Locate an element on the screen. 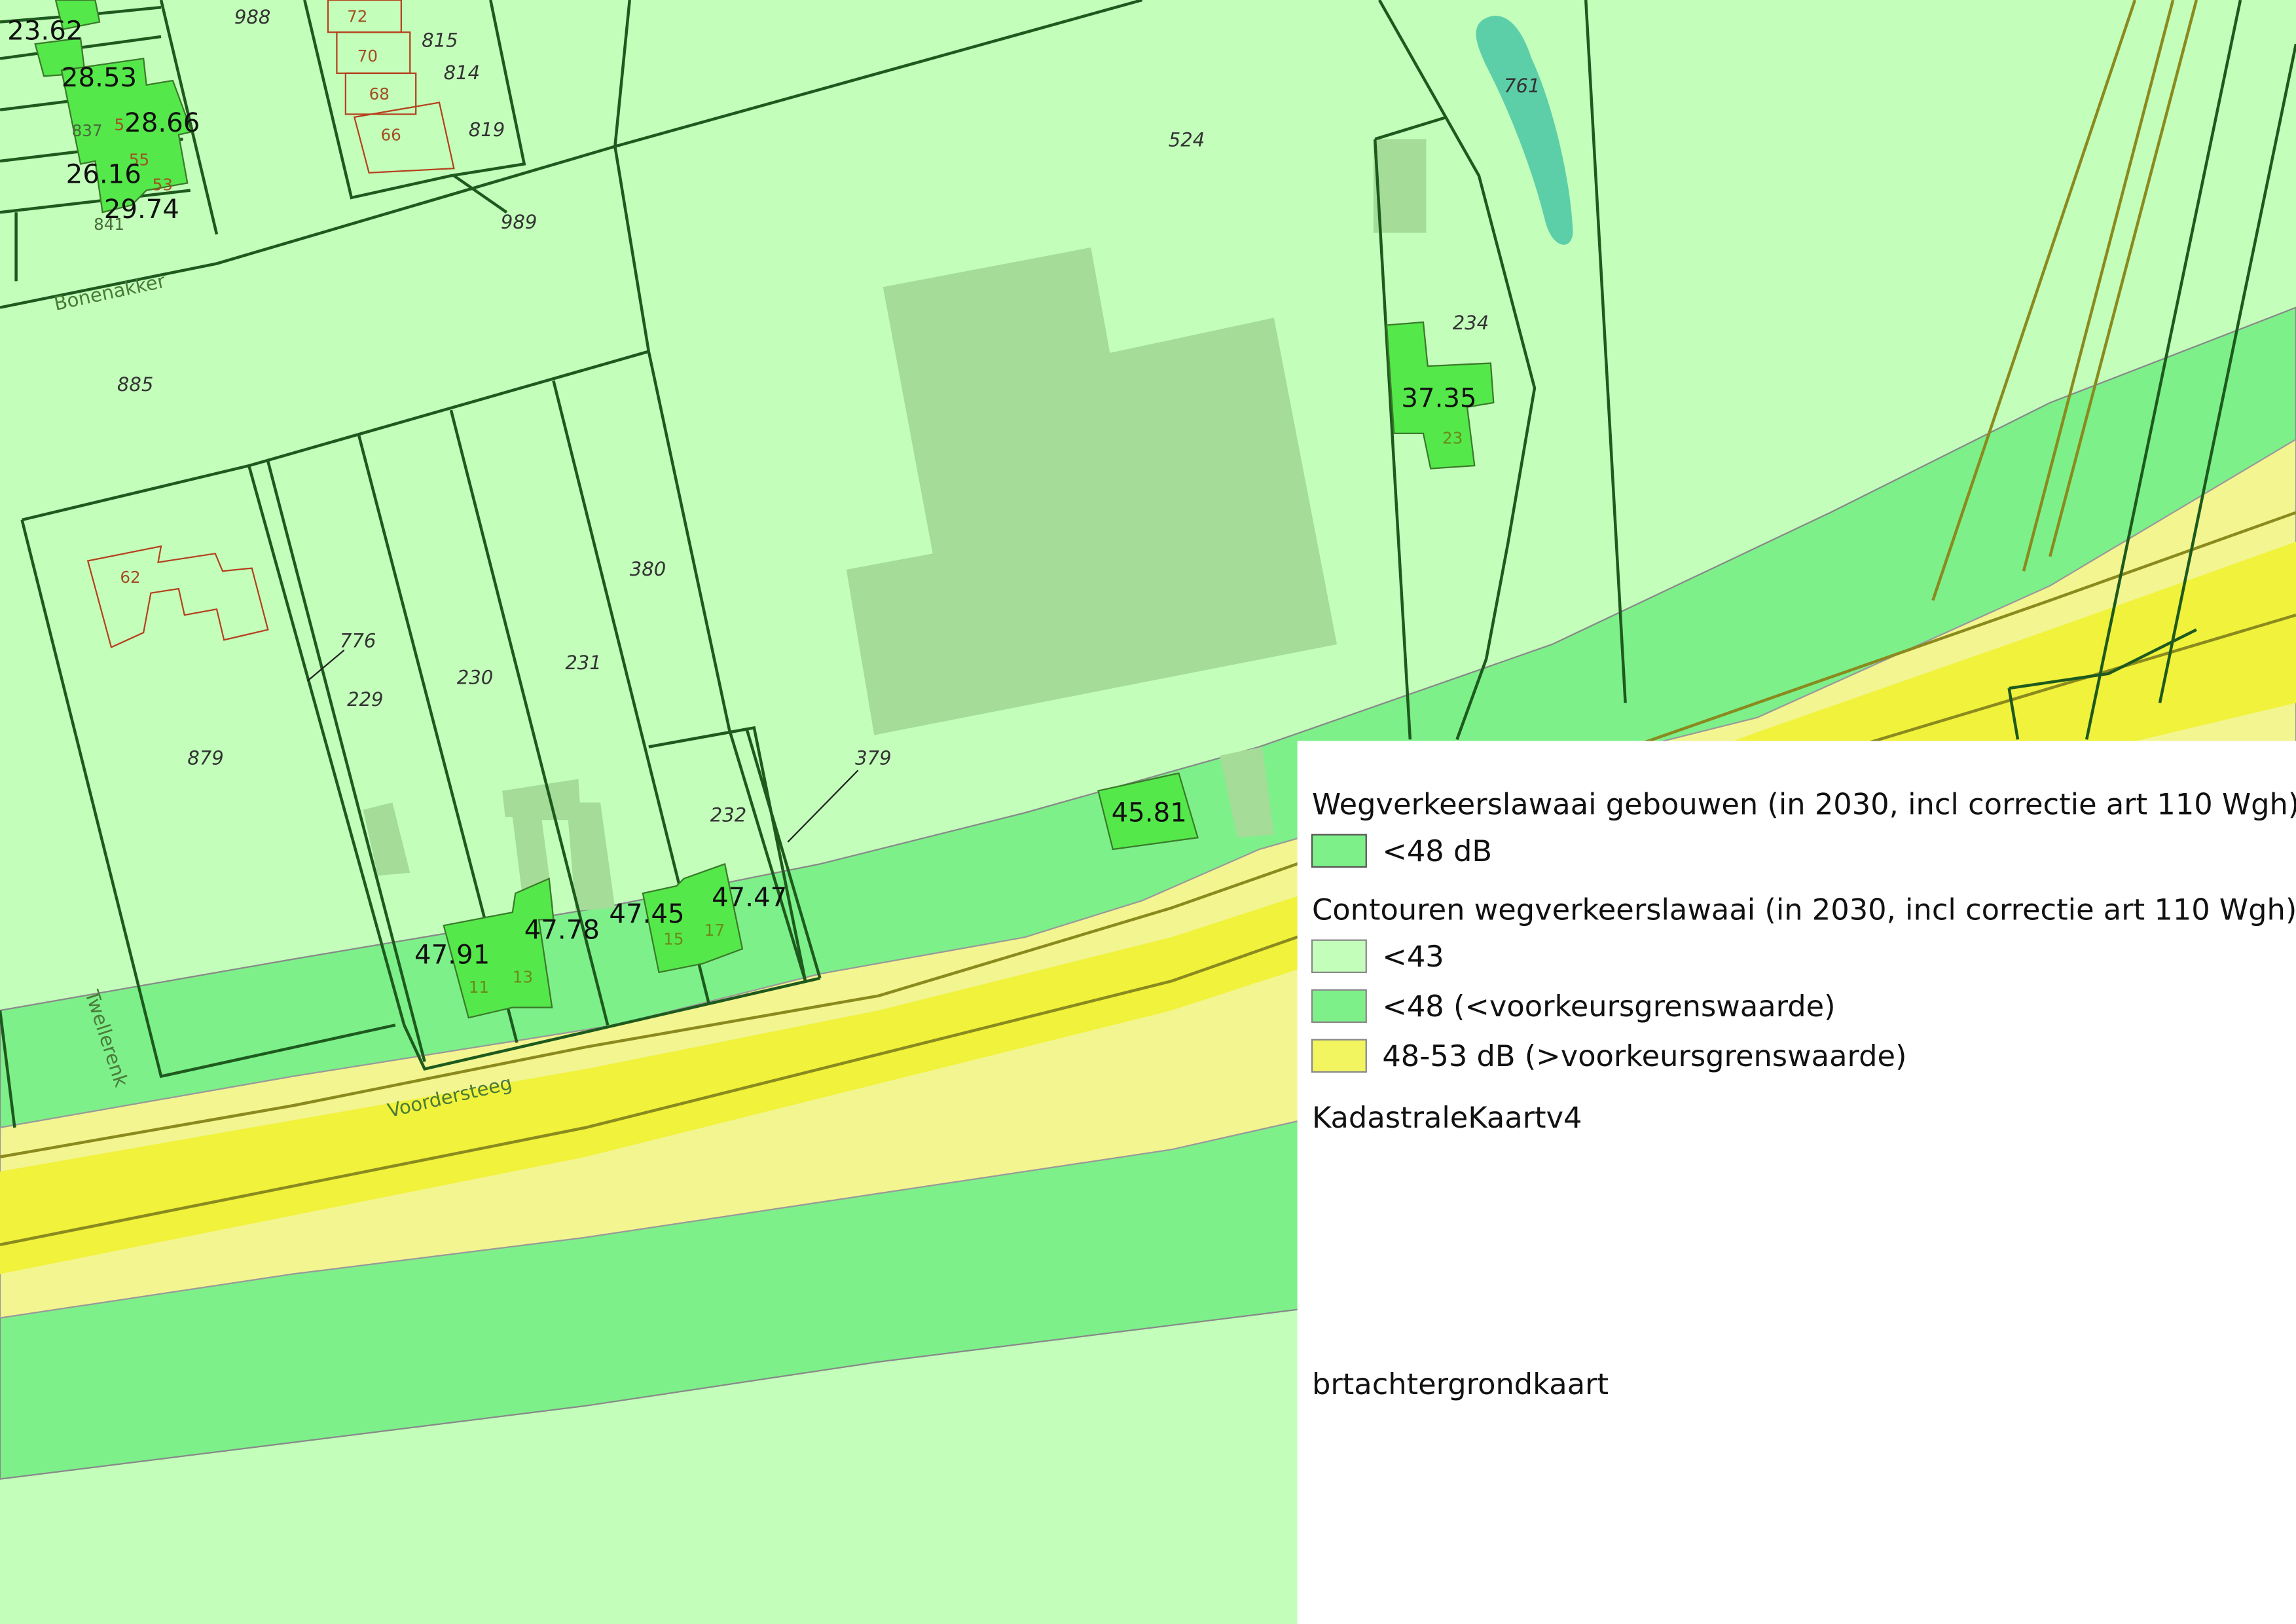 This screenshot has width=2296, height=1624. db-label-47-47: 47.47 is located at coordinates (749, 898).